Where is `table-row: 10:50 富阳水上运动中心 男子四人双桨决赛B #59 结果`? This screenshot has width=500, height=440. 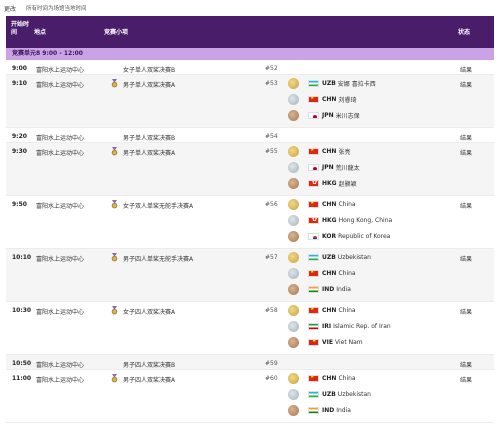 table-row: 10:50 富阳水上运动中心 男子四人双桨决赛B #59 结果 is located at coordinates (250, 362).